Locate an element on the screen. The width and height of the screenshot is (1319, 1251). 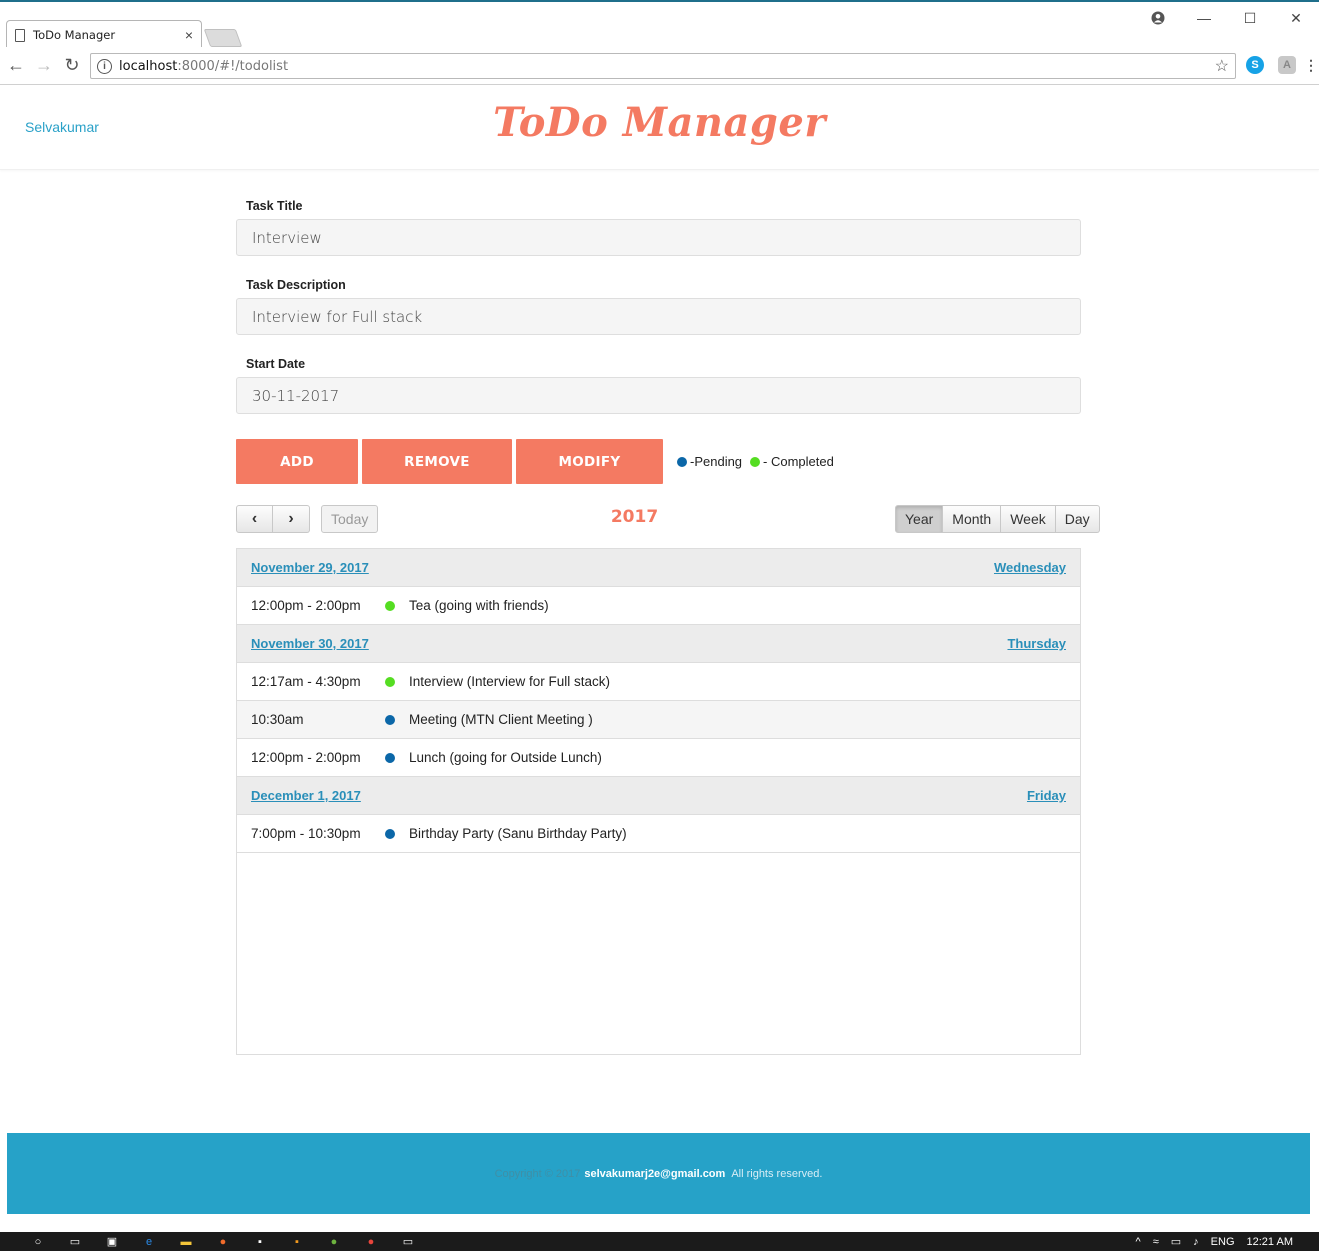
pending-legend-label: -Pending is located at coordinates (716, 461).